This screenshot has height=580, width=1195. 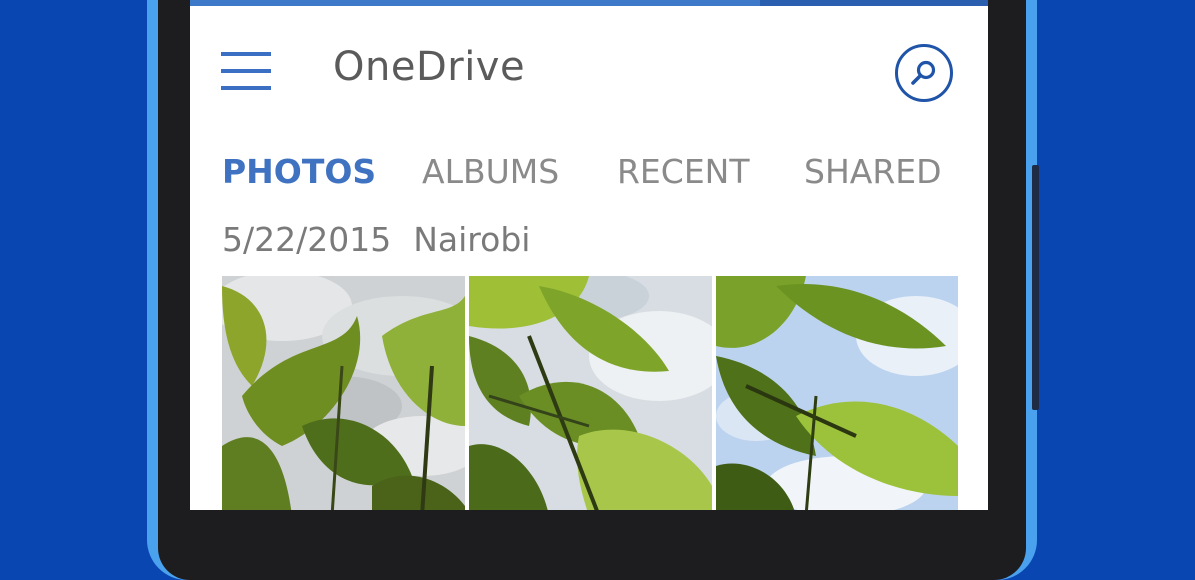 I want to click on tab-photos: PHOTOS, so click(x=299, y=171).